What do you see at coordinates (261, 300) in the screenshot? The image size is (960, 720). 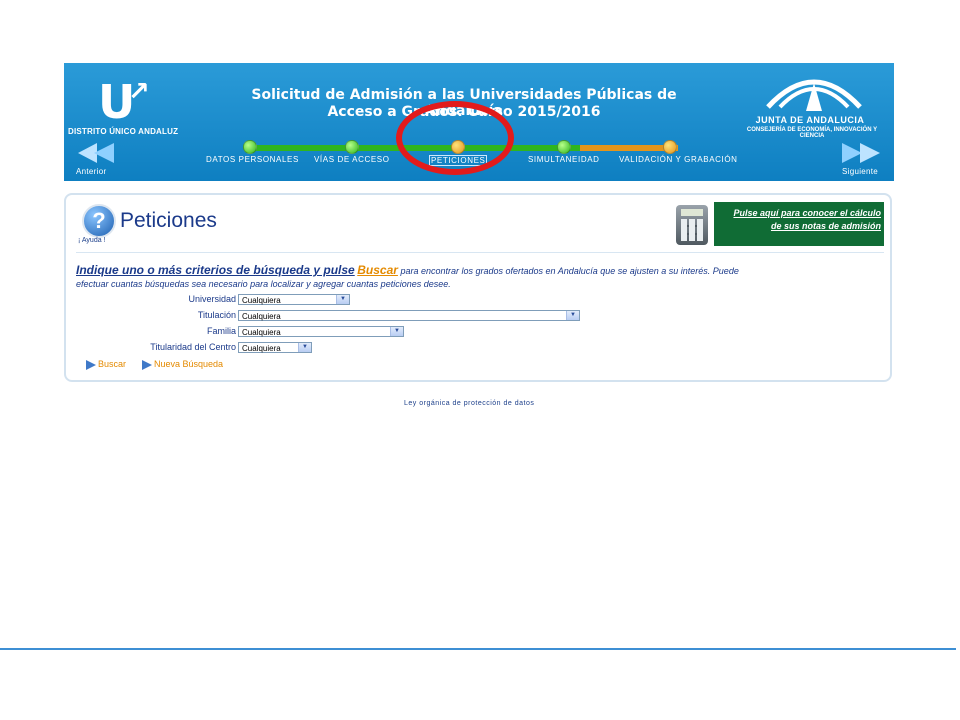 I see `universidad-value: Cualquiera` at bounding box center [261, 300].